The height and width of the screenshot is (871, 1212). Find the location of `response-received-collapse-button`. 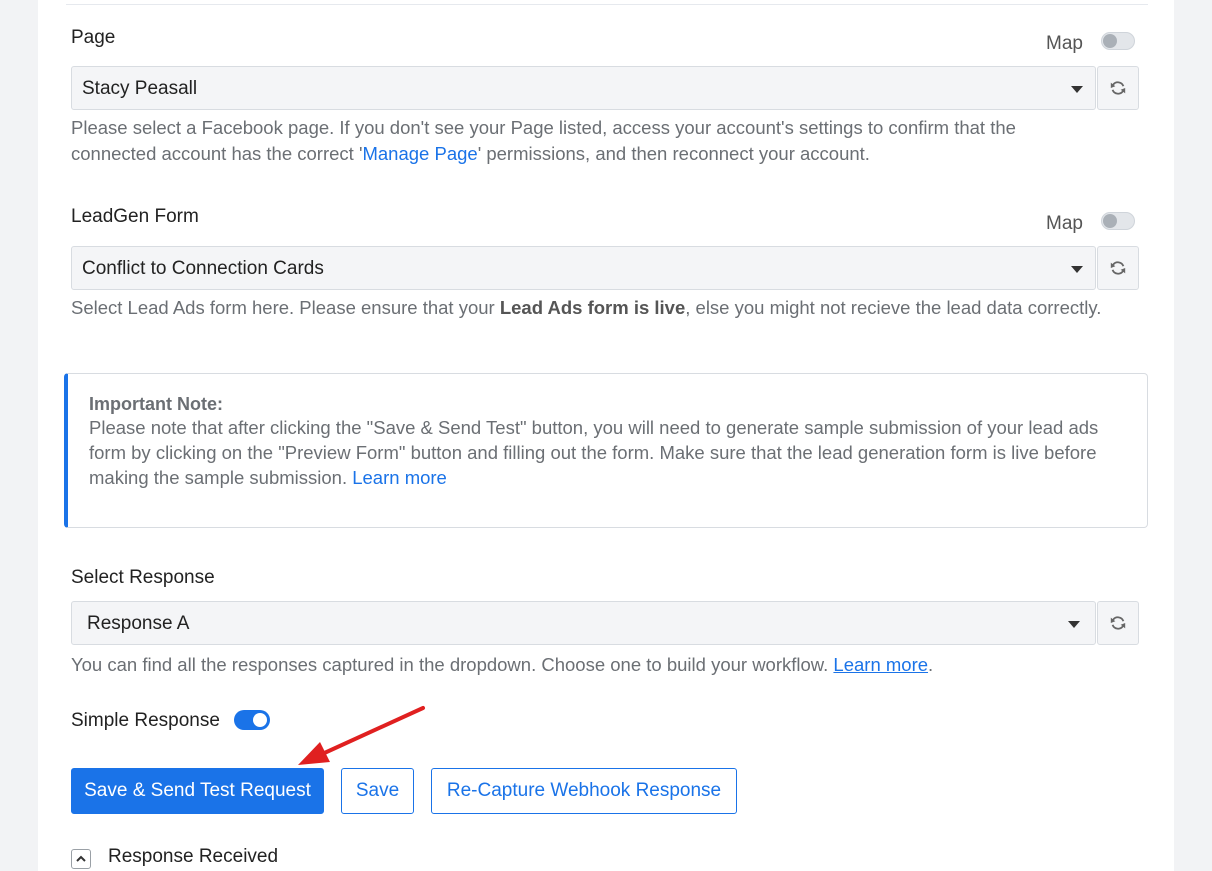

response-received-collapse-button is located at coordinates (81, 859).